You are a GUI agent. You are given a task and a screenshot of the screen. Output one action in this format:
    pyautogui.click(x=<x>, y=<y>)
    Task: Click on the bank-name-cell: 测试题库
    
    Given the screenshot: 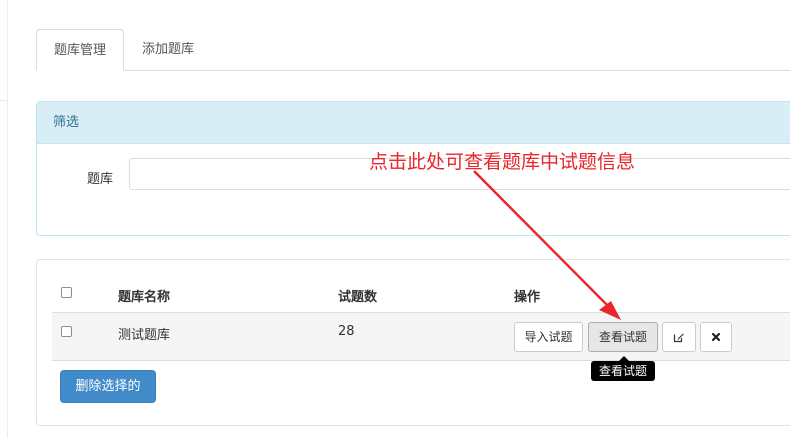 What is the action you would take?
    pyautogui.click(x=144, y=335)
    